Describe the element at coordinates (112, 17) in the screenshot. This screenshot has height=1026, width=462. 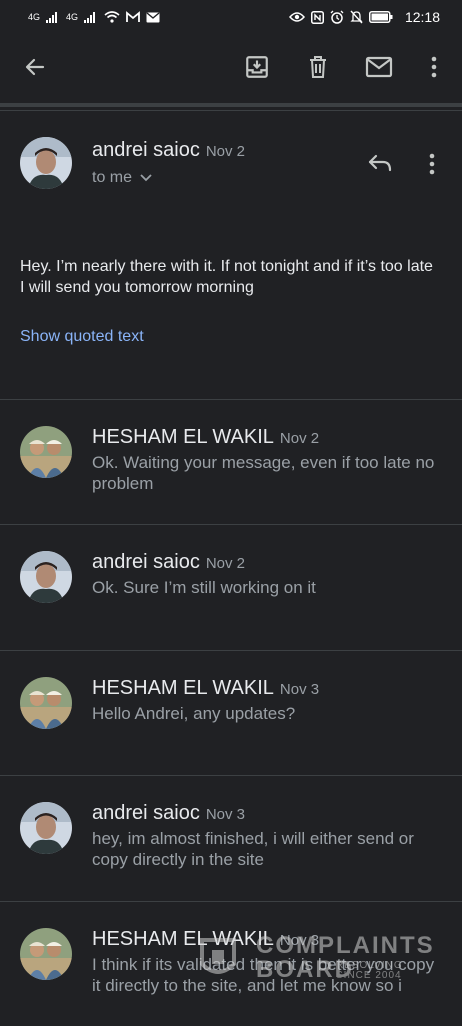
I see `wifi-icon` at that location.